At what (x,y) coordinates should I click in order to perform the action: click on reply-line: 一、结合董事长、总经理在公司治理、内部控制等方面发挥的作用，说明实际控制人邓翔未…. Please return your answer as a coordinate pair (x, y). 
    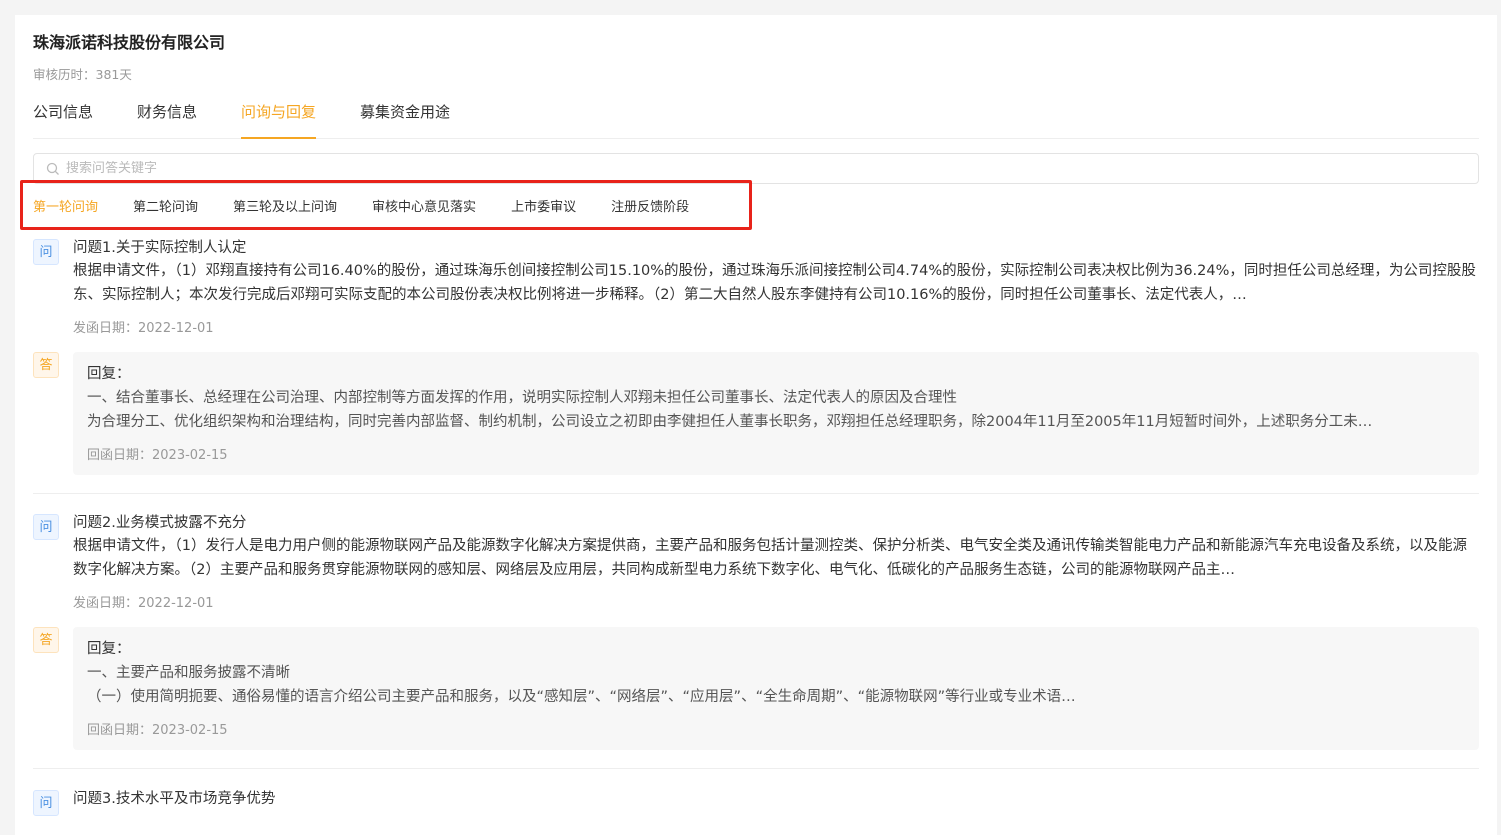
    Looking at the image, I should click on (522, 398).